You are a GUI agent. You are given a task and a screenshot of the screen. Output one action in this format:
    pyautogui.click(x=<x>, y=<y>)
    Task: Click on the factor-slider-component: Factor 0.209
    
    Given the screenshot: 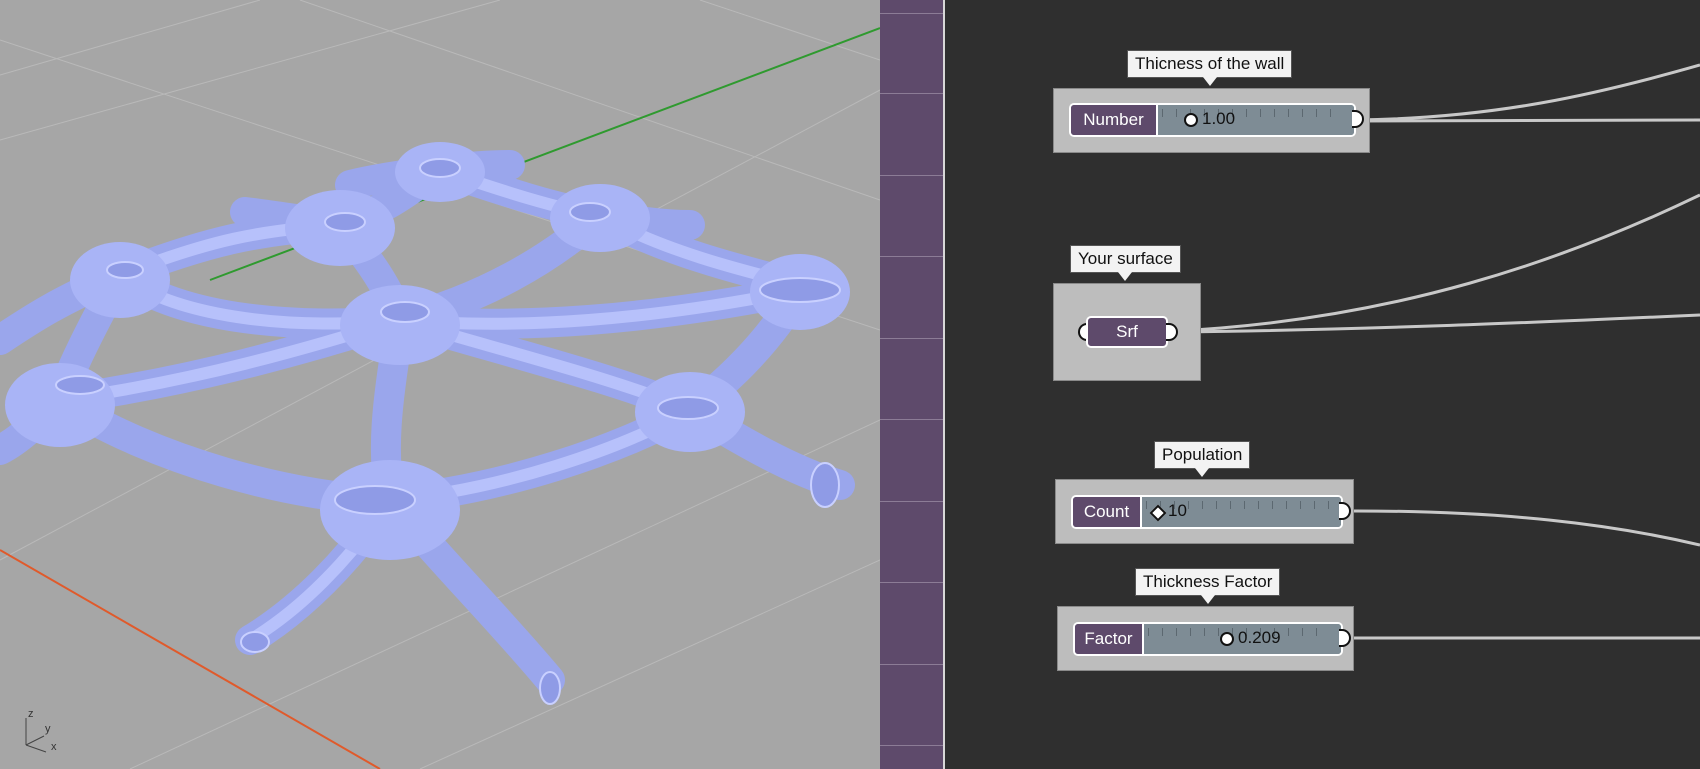 What is the action you would take?
    pyautogui.click(x=1205, y=638)
    